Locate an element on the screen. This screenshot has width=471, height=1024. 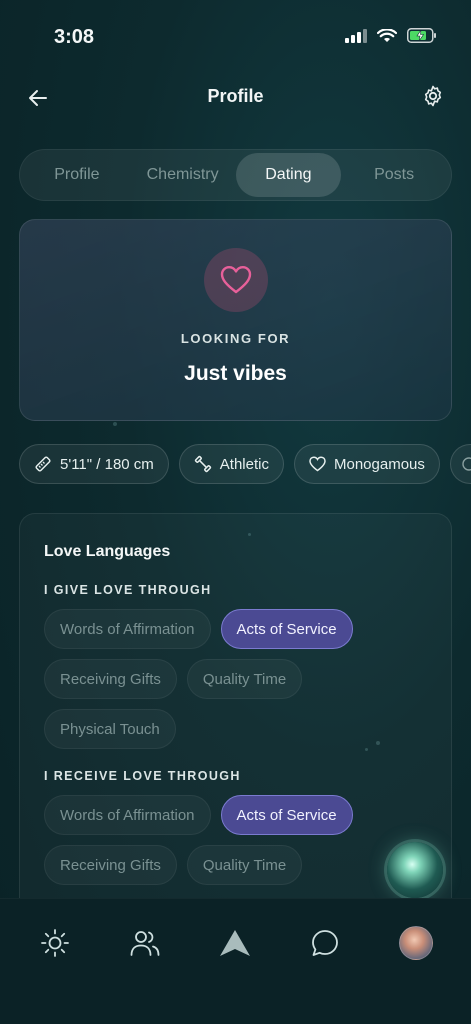
chip-label: Monogamous is located at coordinates (379, 464).